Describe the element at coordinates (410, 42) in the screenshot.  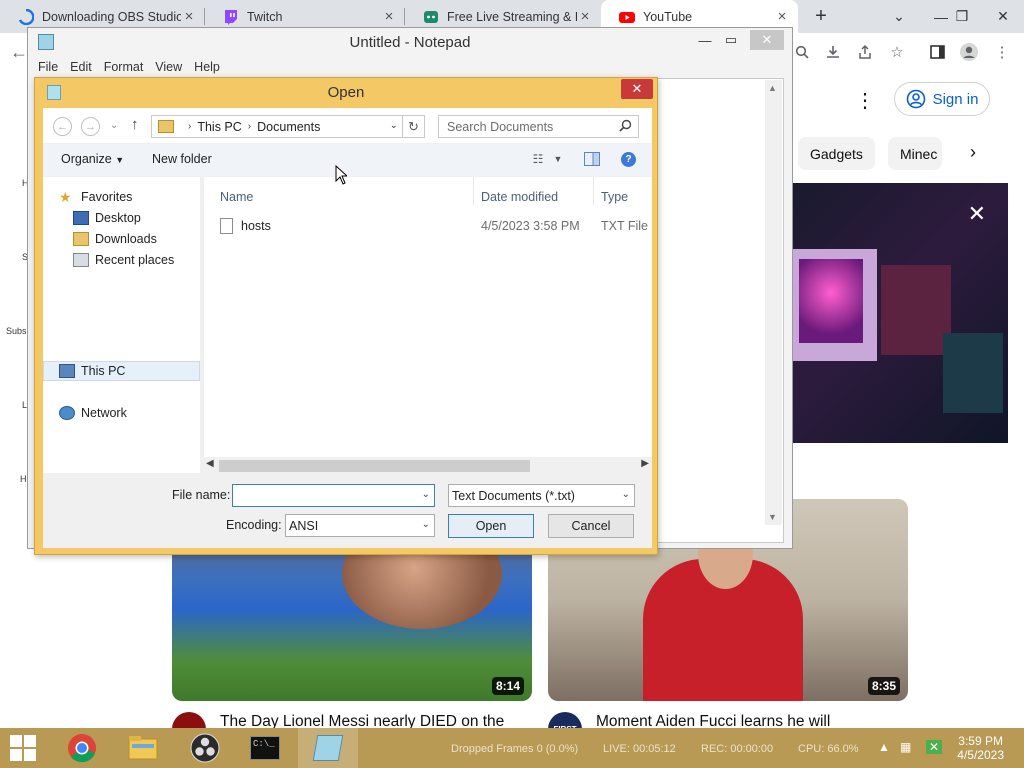
I see `notepad-title-bar: Untitled - Notepad — ▭ ✕` at that location.